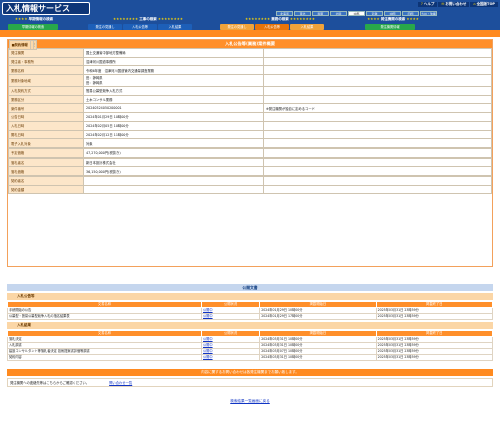 This screenshot has height=443, width=500. I want to click on info-label: 業務名称, so click(46, 70).